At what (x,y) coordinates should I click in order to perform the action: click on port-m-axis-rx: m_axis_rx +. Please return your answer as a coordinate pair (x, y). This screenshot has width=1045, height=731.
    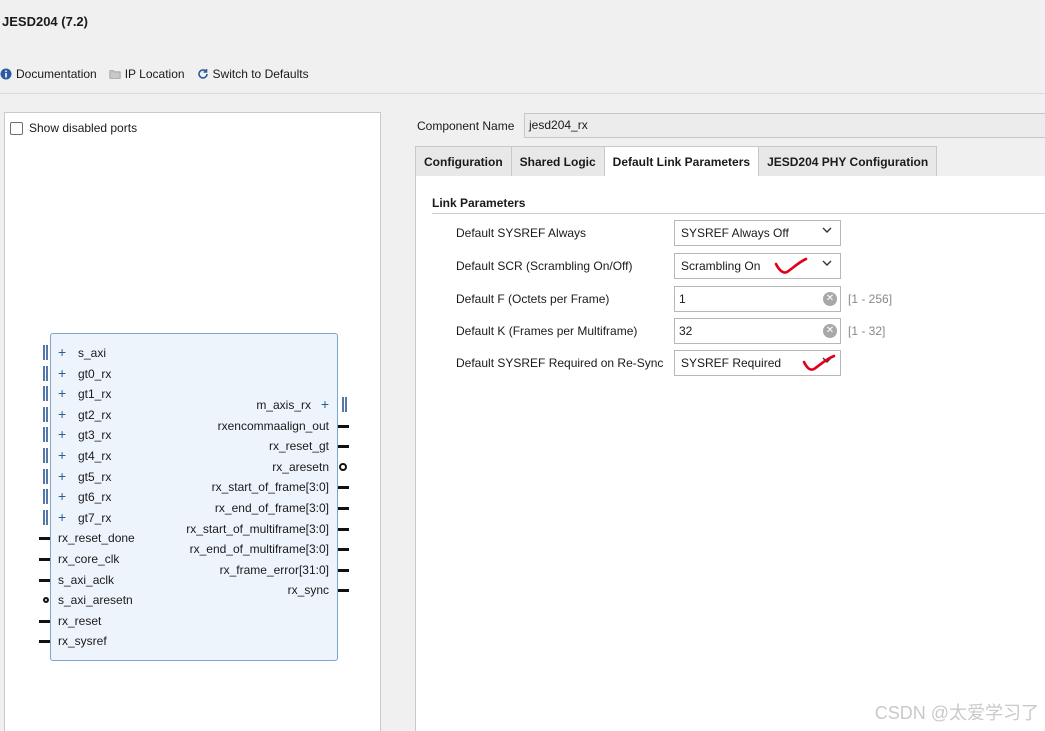
    Looking at the image, I should click on (292, 404).